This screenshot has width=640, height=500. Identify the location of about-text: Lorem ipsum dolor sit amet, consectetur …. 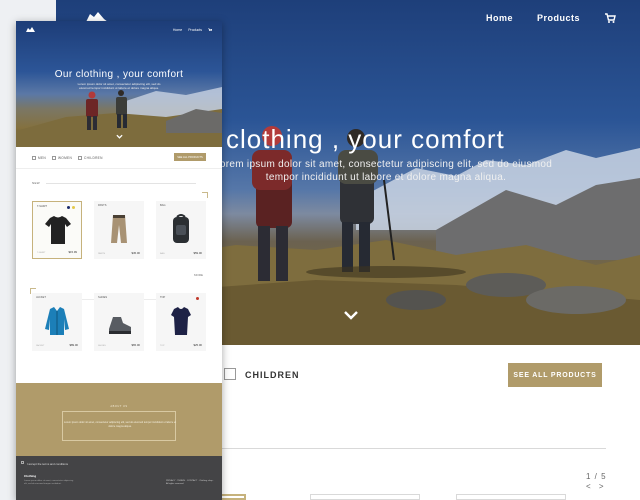
(120, 424).